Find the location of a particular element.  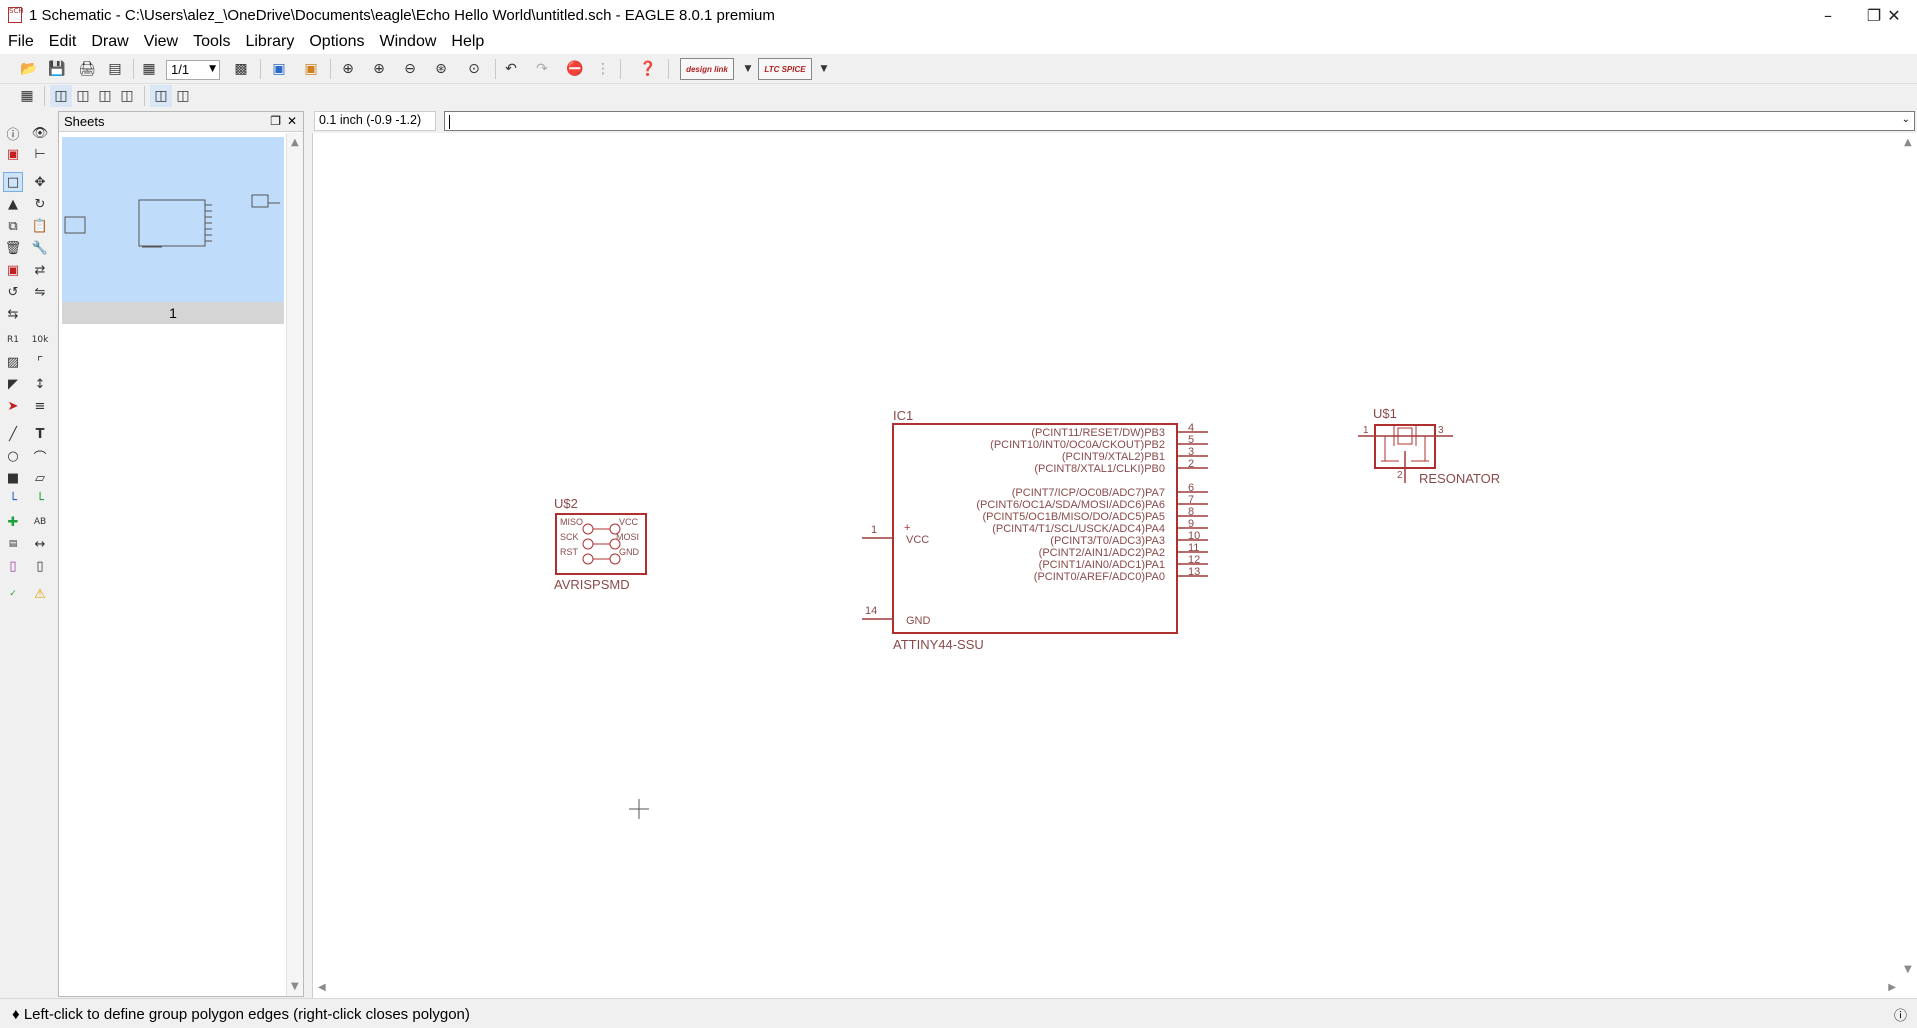

chevron-down-icon: ⌄ is located at coordinates (1906, 119).